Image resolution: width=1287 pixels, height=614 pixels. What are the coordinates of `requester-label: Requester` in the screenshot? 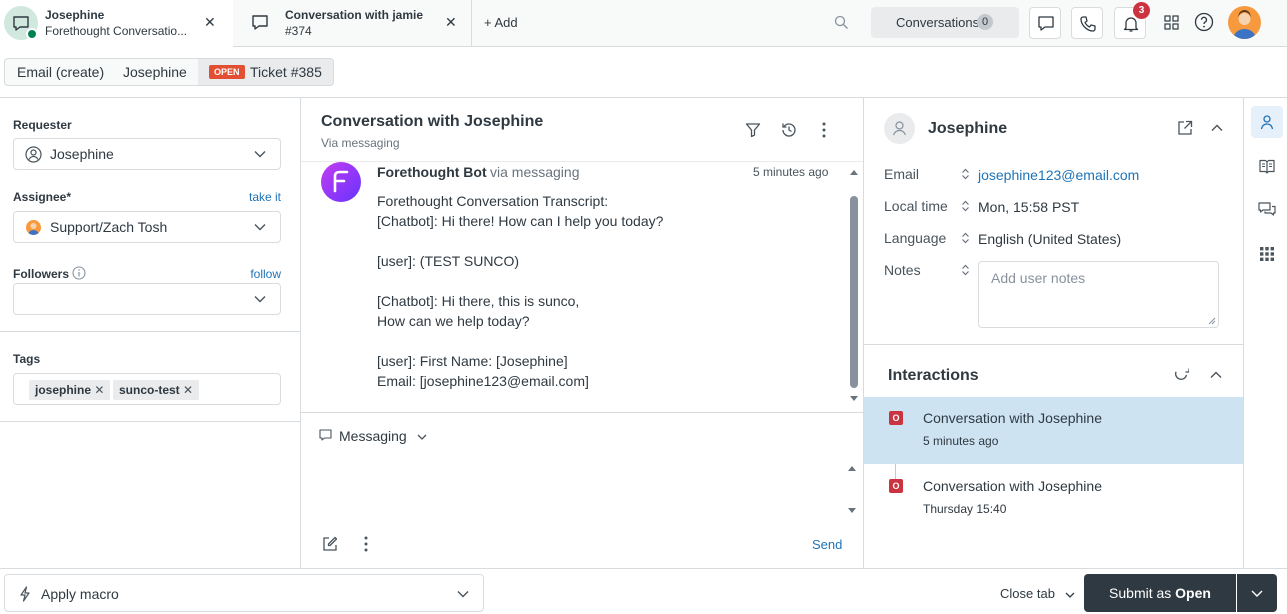 It's located at (42, 125).